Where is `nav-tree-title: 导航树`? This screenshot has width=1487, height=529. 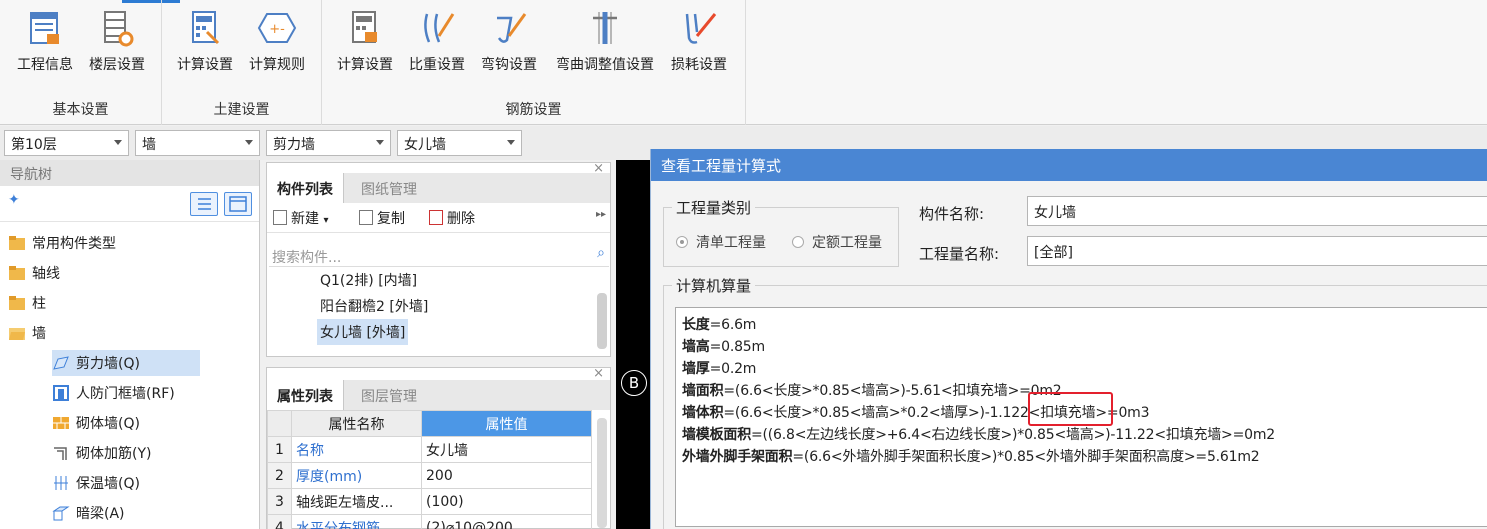
nav-tree-title: 导航树 is located at coordinates (129, 173).